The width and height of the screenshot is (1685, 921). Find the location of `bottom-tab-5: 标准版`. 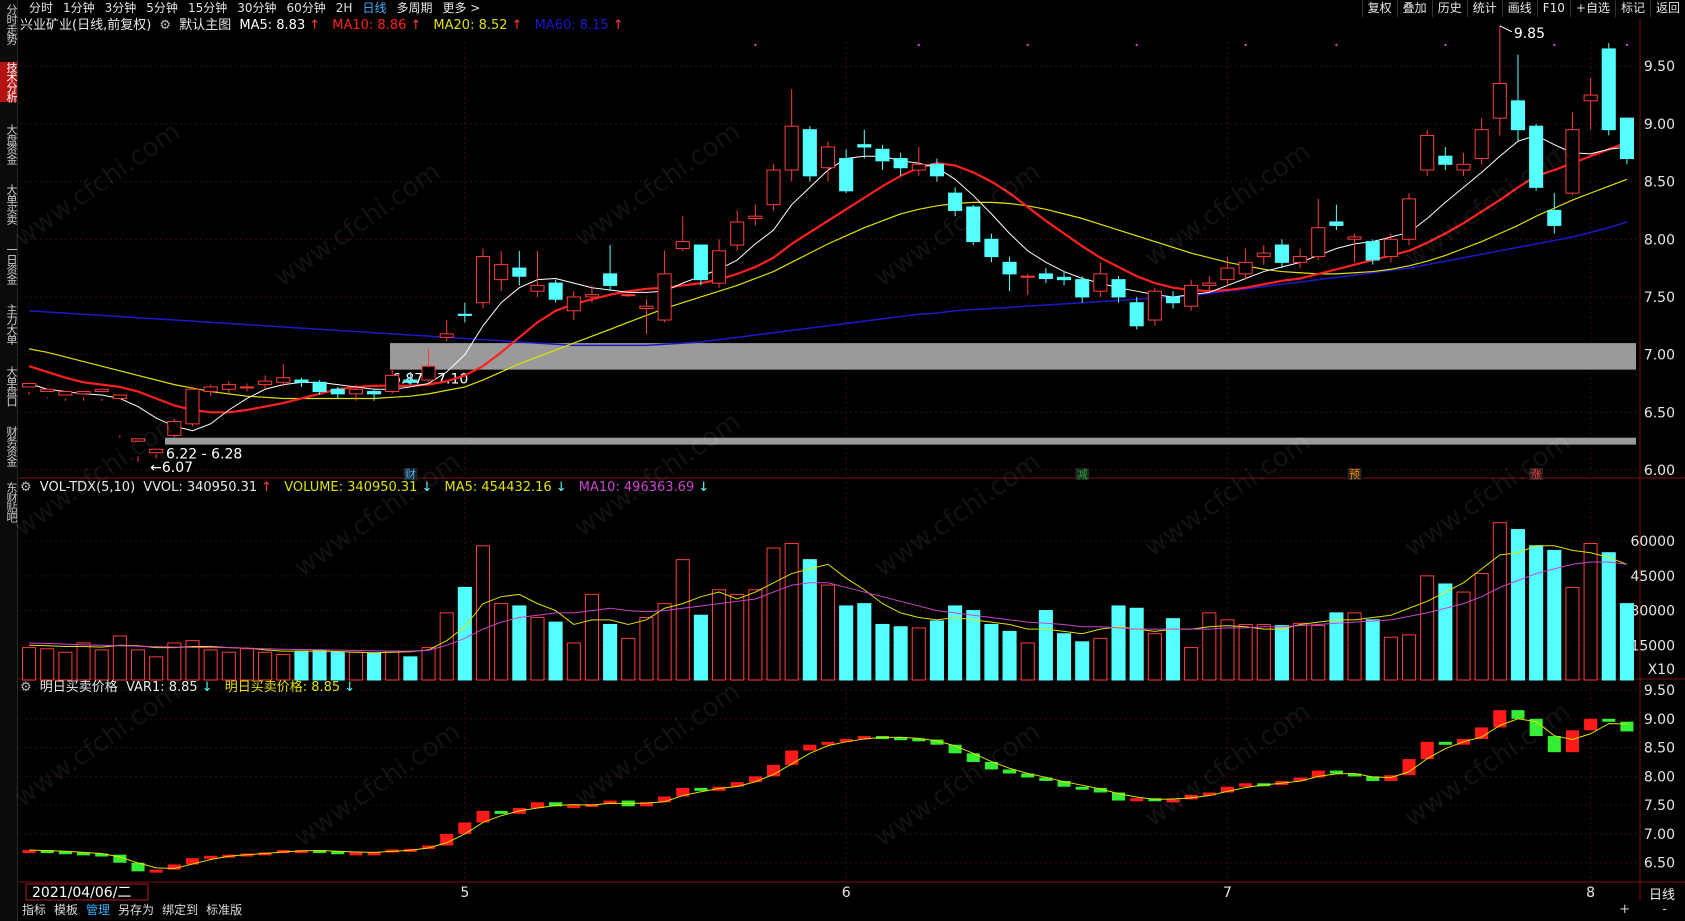

bottom-tab-5: 标准版 is located at coordinates (224, 910).